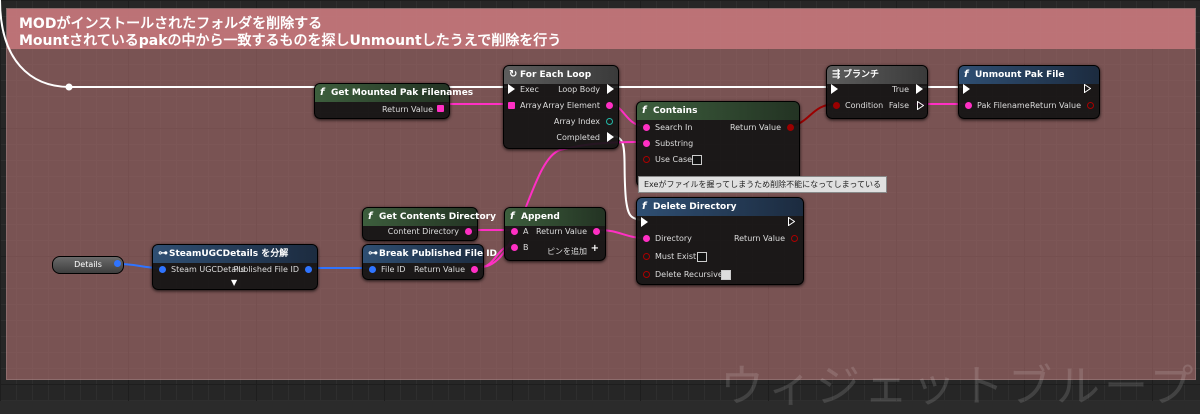  What do you see at coordinates (674, 143) in the screenshot?
I see `pin-label-substring: Substring` at bounding box center [674, 143].